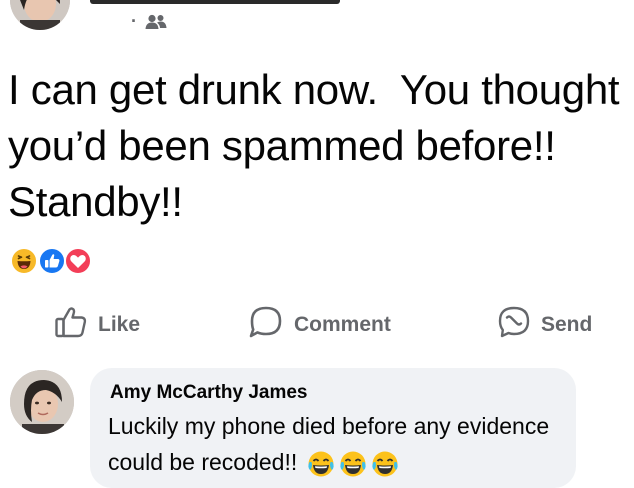  I want to click on reaction-summary, so click(53, 262).